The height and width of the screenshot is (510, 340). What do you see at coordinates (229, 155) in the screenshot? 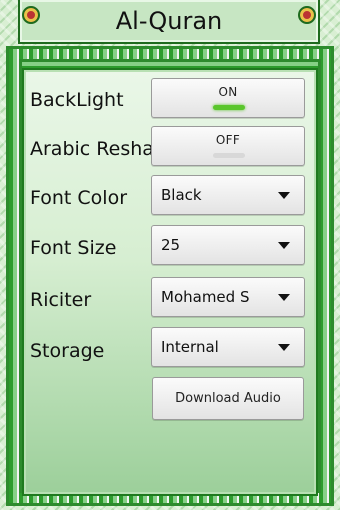
I see `toggle-indicator-off` at bounding box center [229, 155].